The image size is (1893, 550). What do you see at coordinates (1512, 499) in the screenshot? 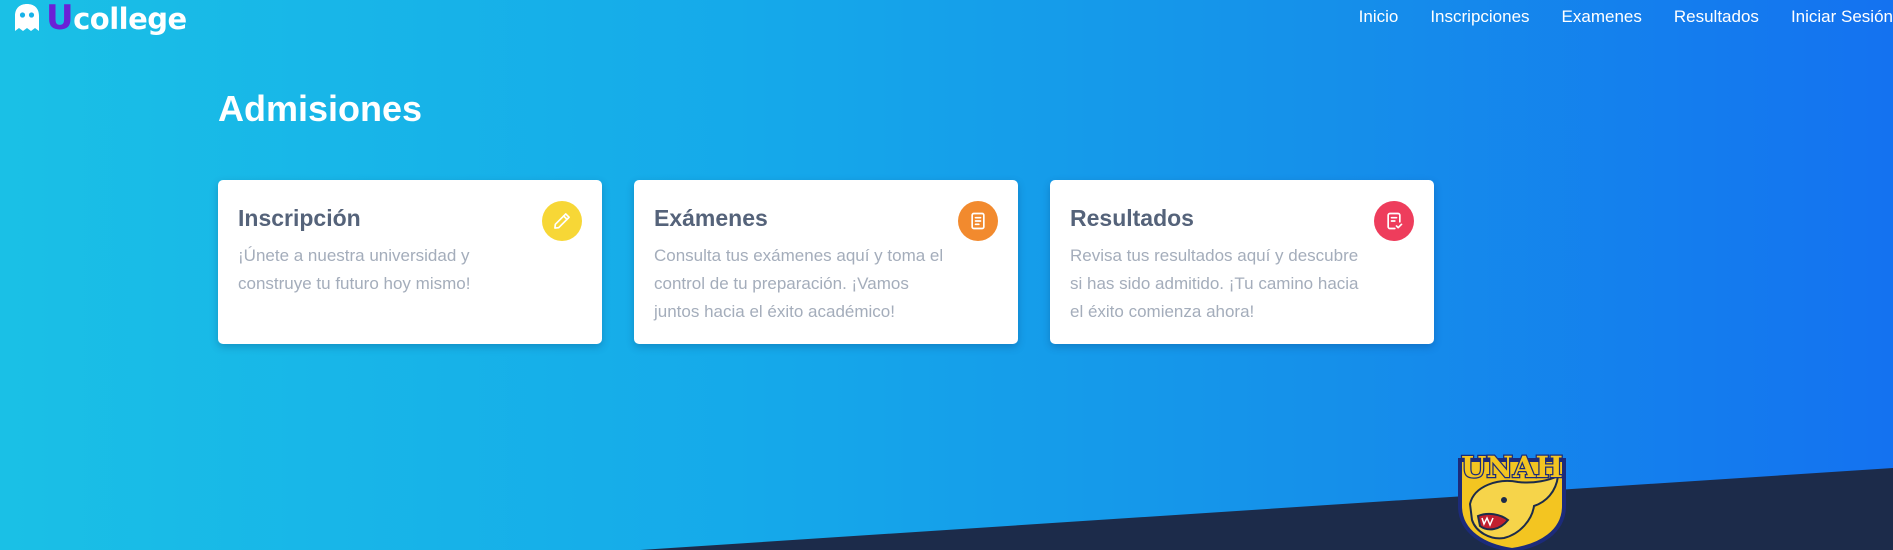
I see `puma-mascot-logo: UNAH` at bounding box center [1512, 499].